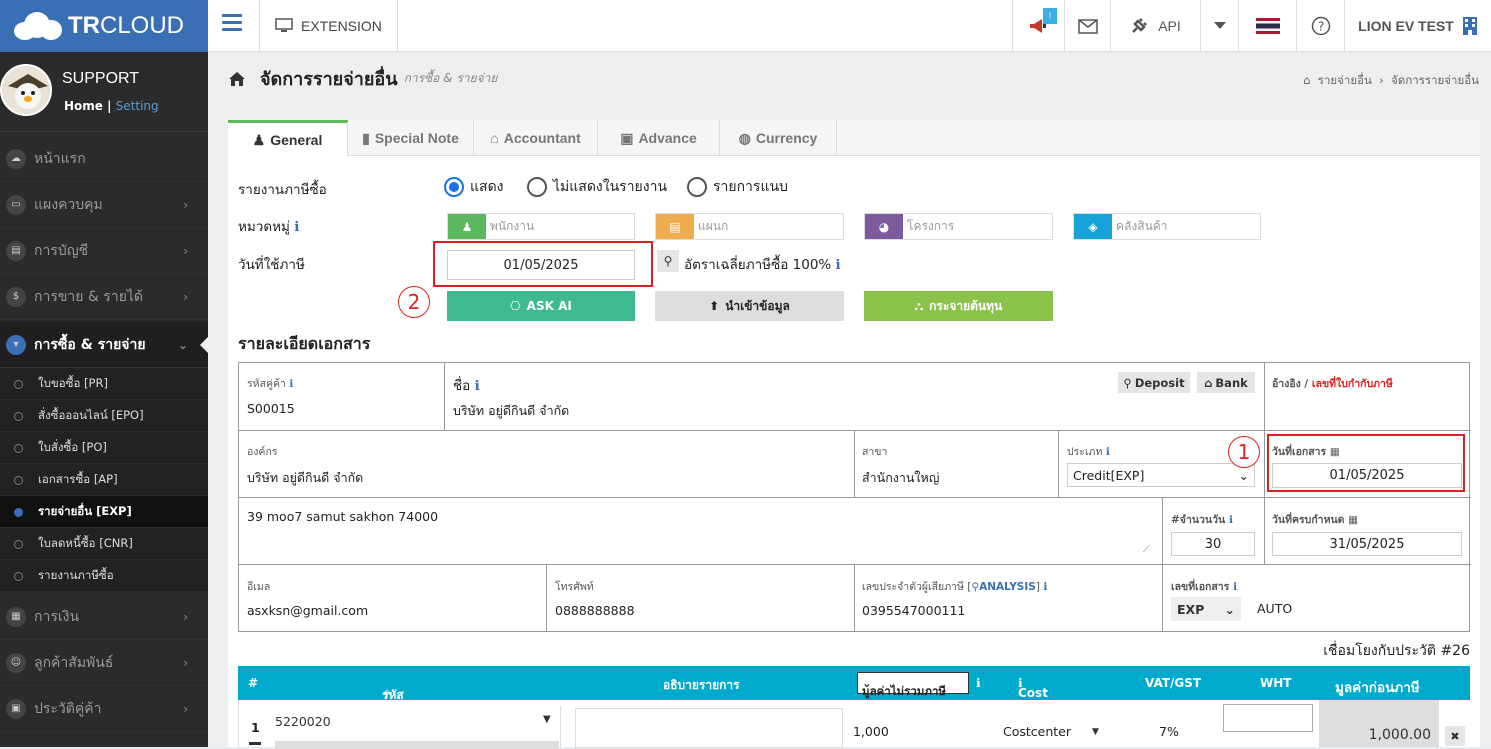 This screenshot has height=749, width=1491. Describe the element at coordinates (900, 478) in the screenshot. I see `branch-value: สำนักงานใหญ่` at that location.